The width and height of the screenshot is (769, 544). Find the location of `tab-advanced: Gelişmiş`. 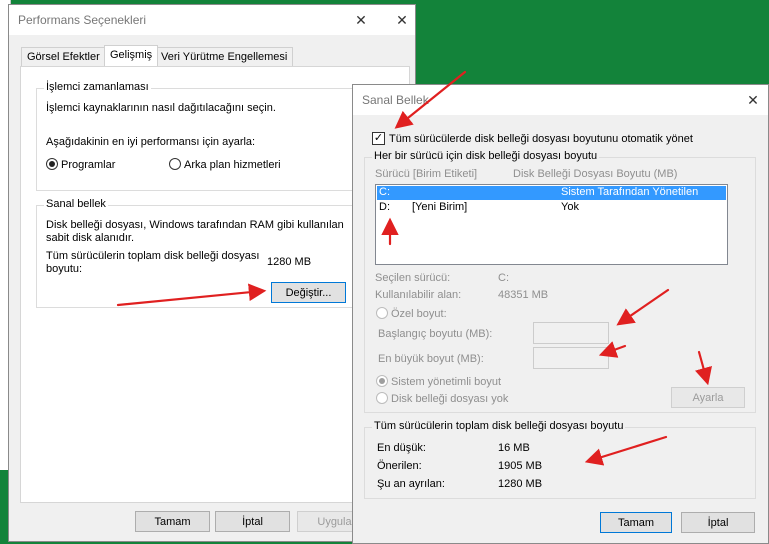

tab-advanced: Gelişmiş is located at coordinates (131, 55).